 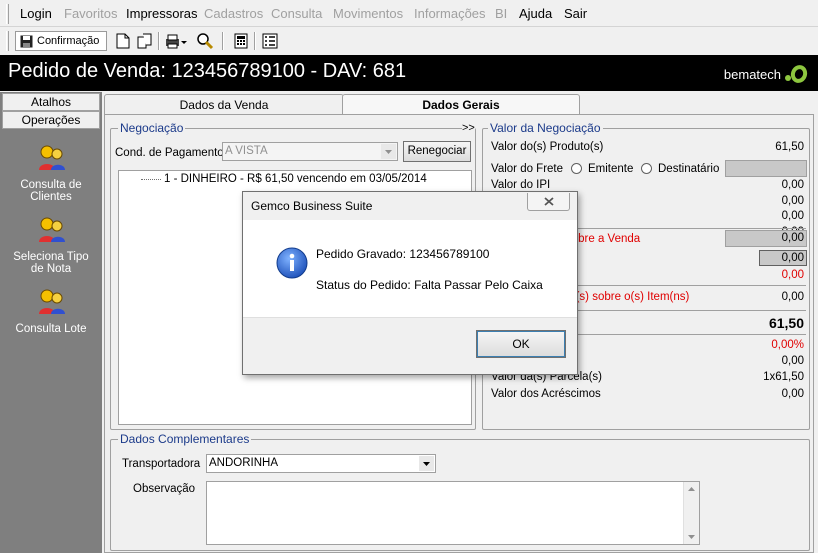 I want to click on brand-name: bematech, so click(x=752, y=74).